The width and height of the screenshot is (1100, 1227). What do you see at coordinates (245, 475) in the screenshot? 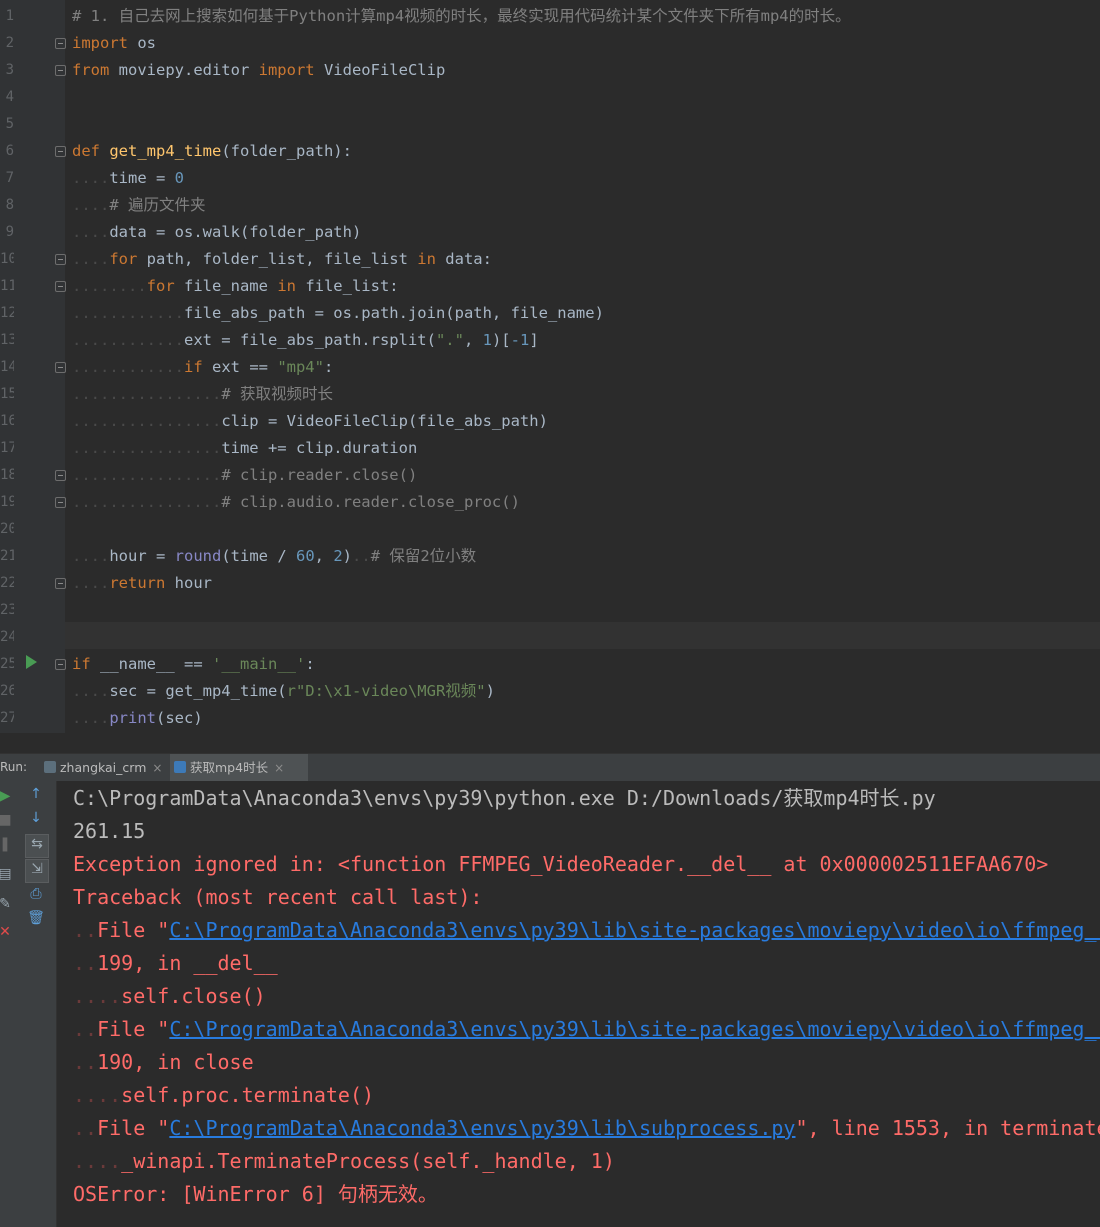
I see `code-line: ................# clip.reader.close()` at bounding box center [245, 475].